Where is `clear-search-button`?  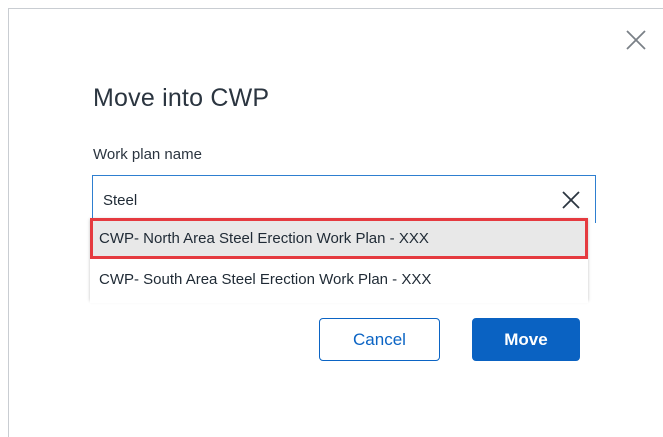
clear-search-button is located at coordinates (571, 200).